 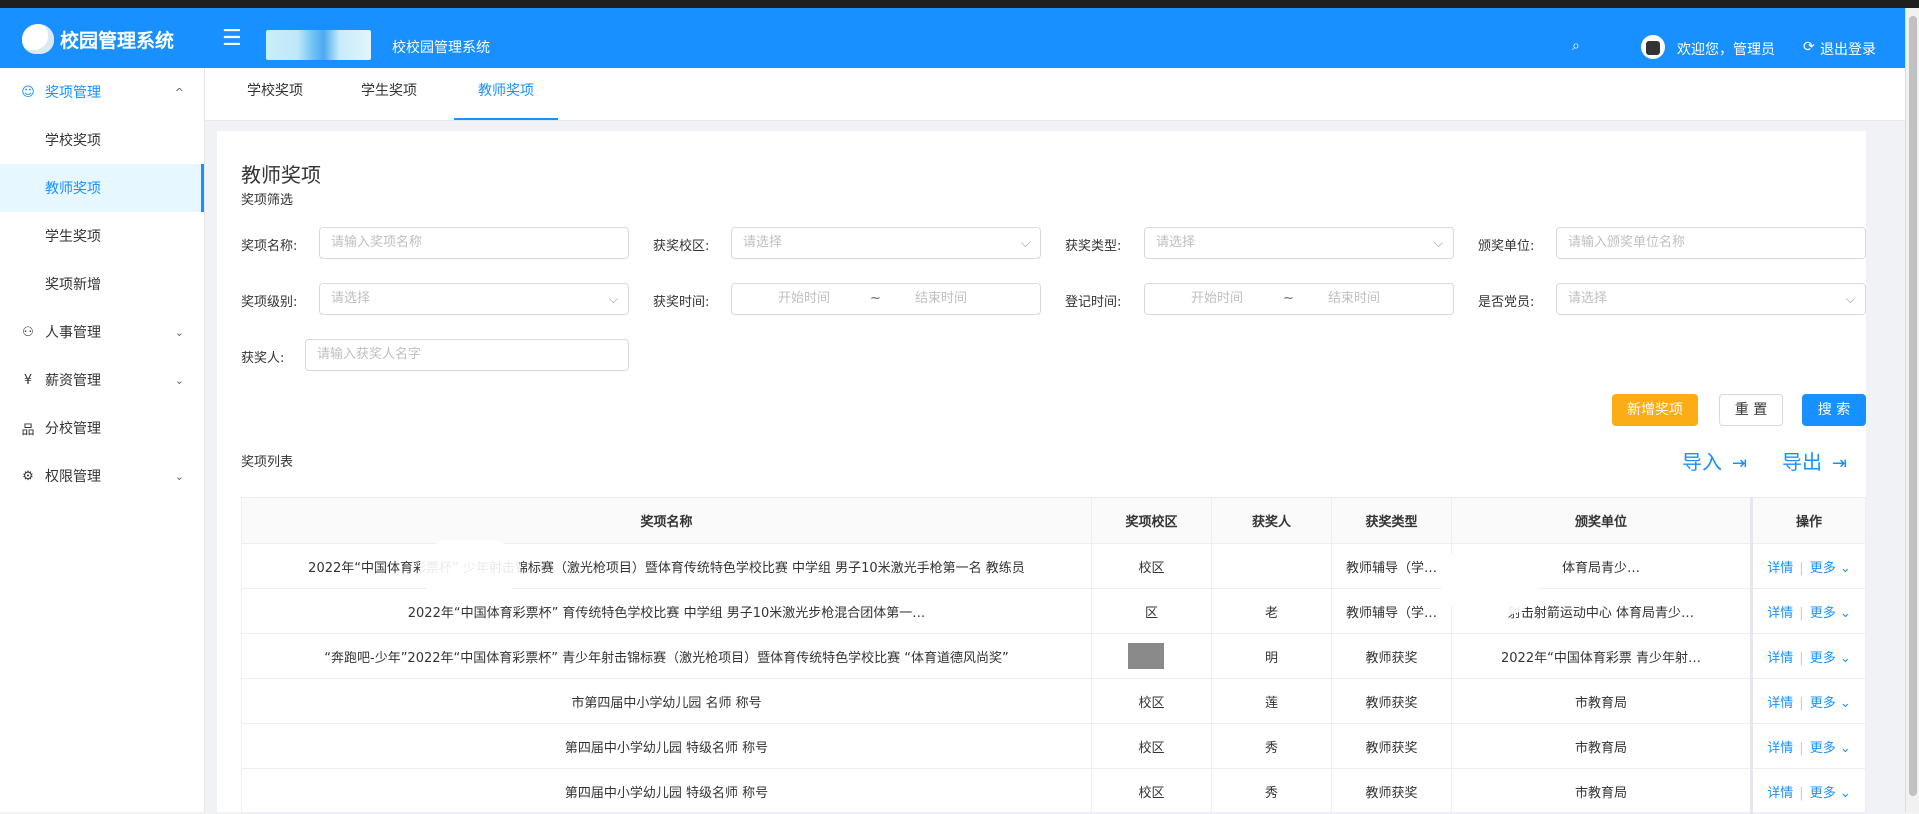 I want to click on sidebar-item-label: 教师奖项, so click(x=73, y=189).